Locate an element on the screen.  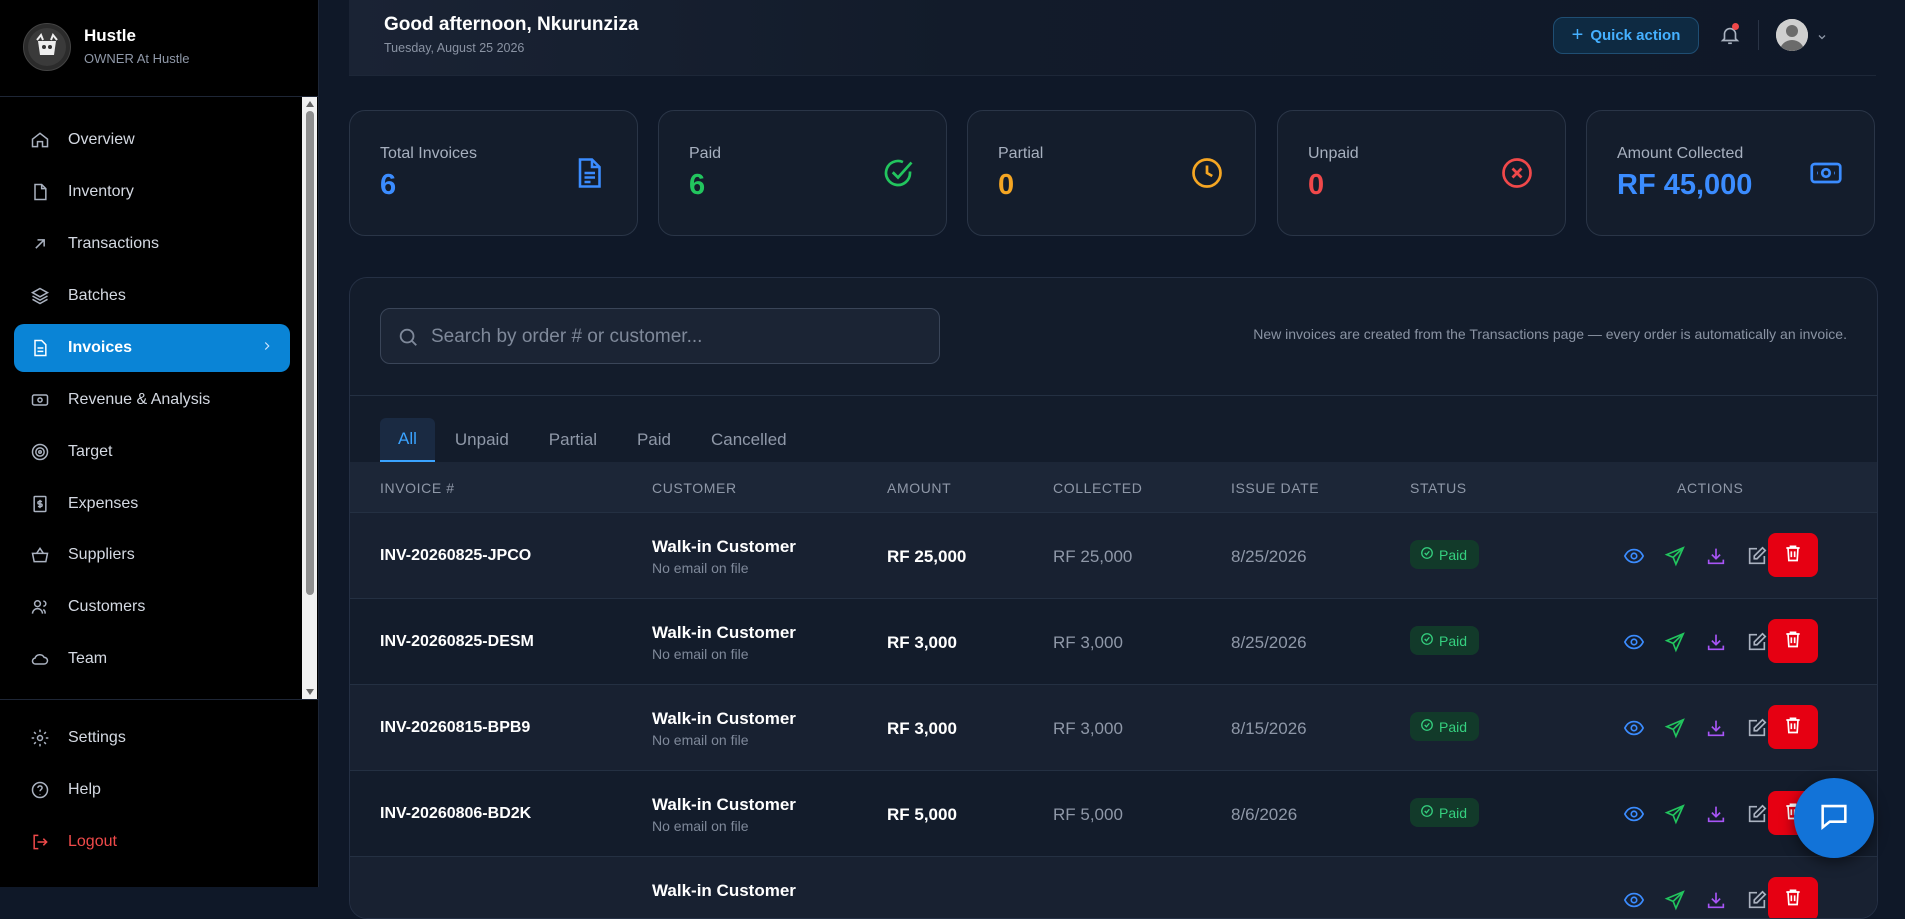
sidebar-item-label: Suppliers is located at coordinates (101, 554).